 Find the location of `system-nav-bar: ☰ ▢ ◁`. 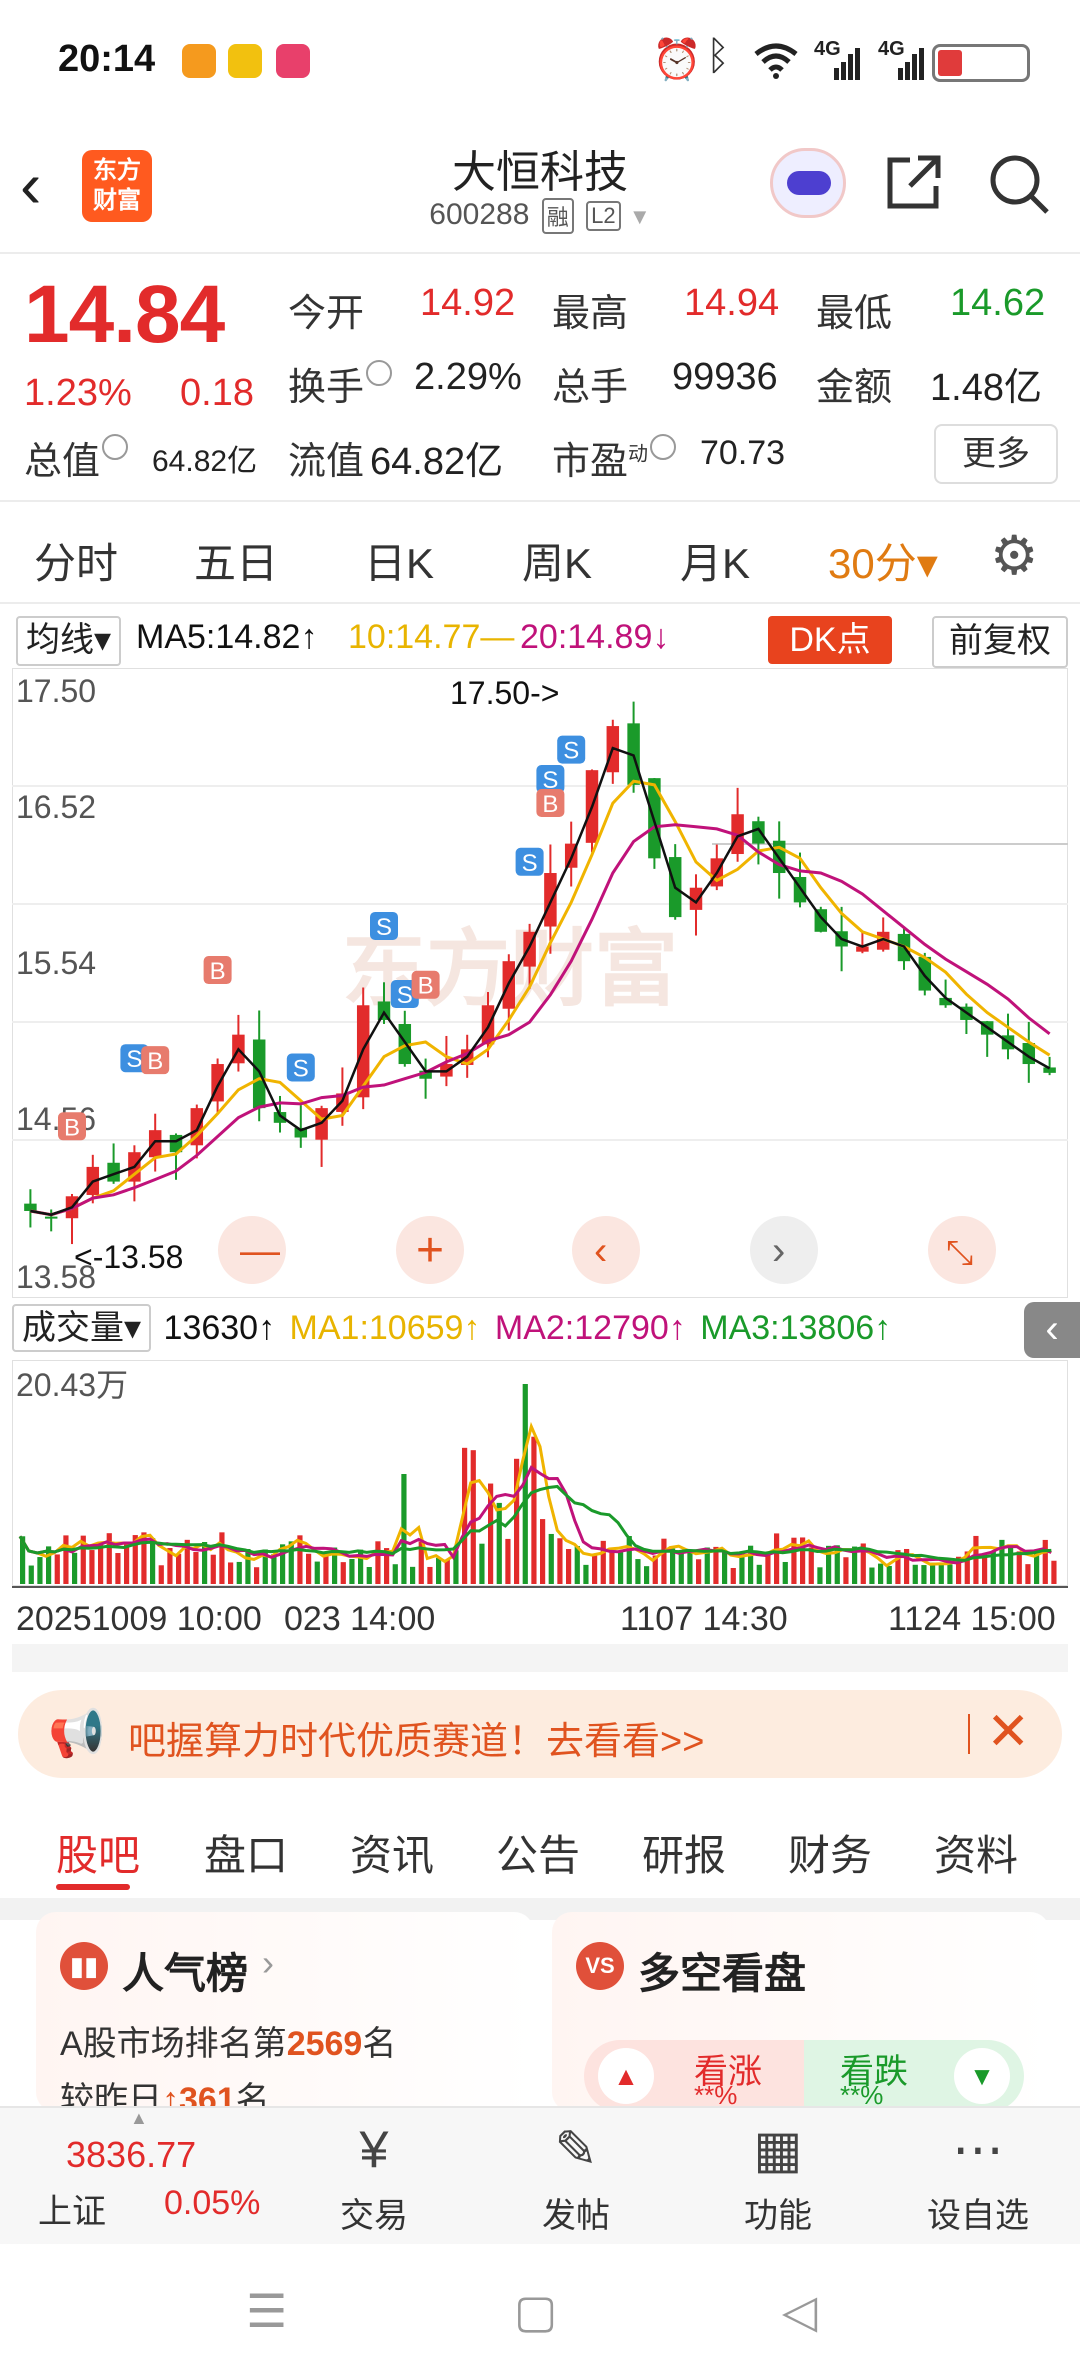

system-nav-bar: ☰ ▢ ◁ is located at coordinates (540, 2310).